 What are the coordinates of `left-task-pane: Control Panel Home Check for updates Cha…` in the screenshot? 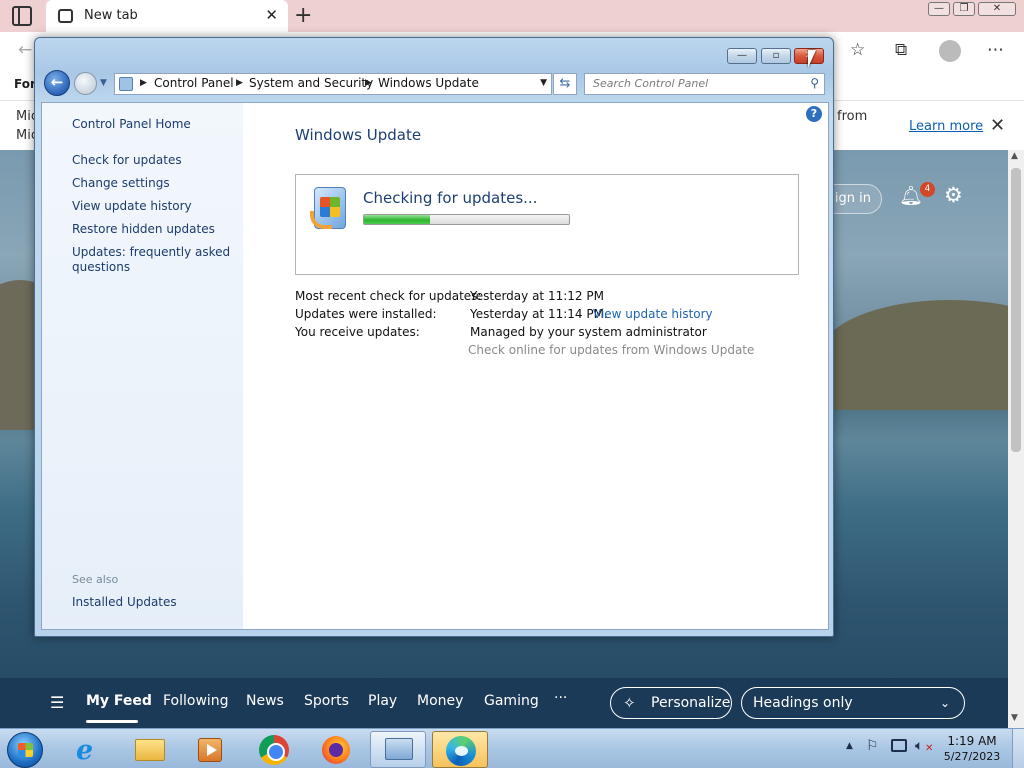 It's located at (142, 366).